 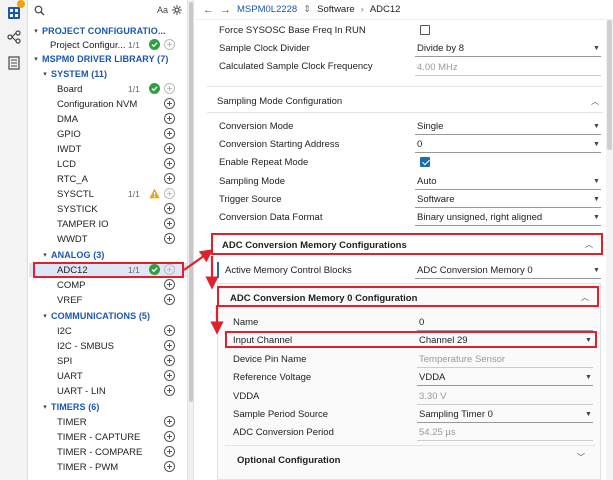 What do you see at coordinates (279, 101) in the screenshot?
I see `section-sampling-mode: Sampling Mode Configuration` at bounding box center [279, 101].